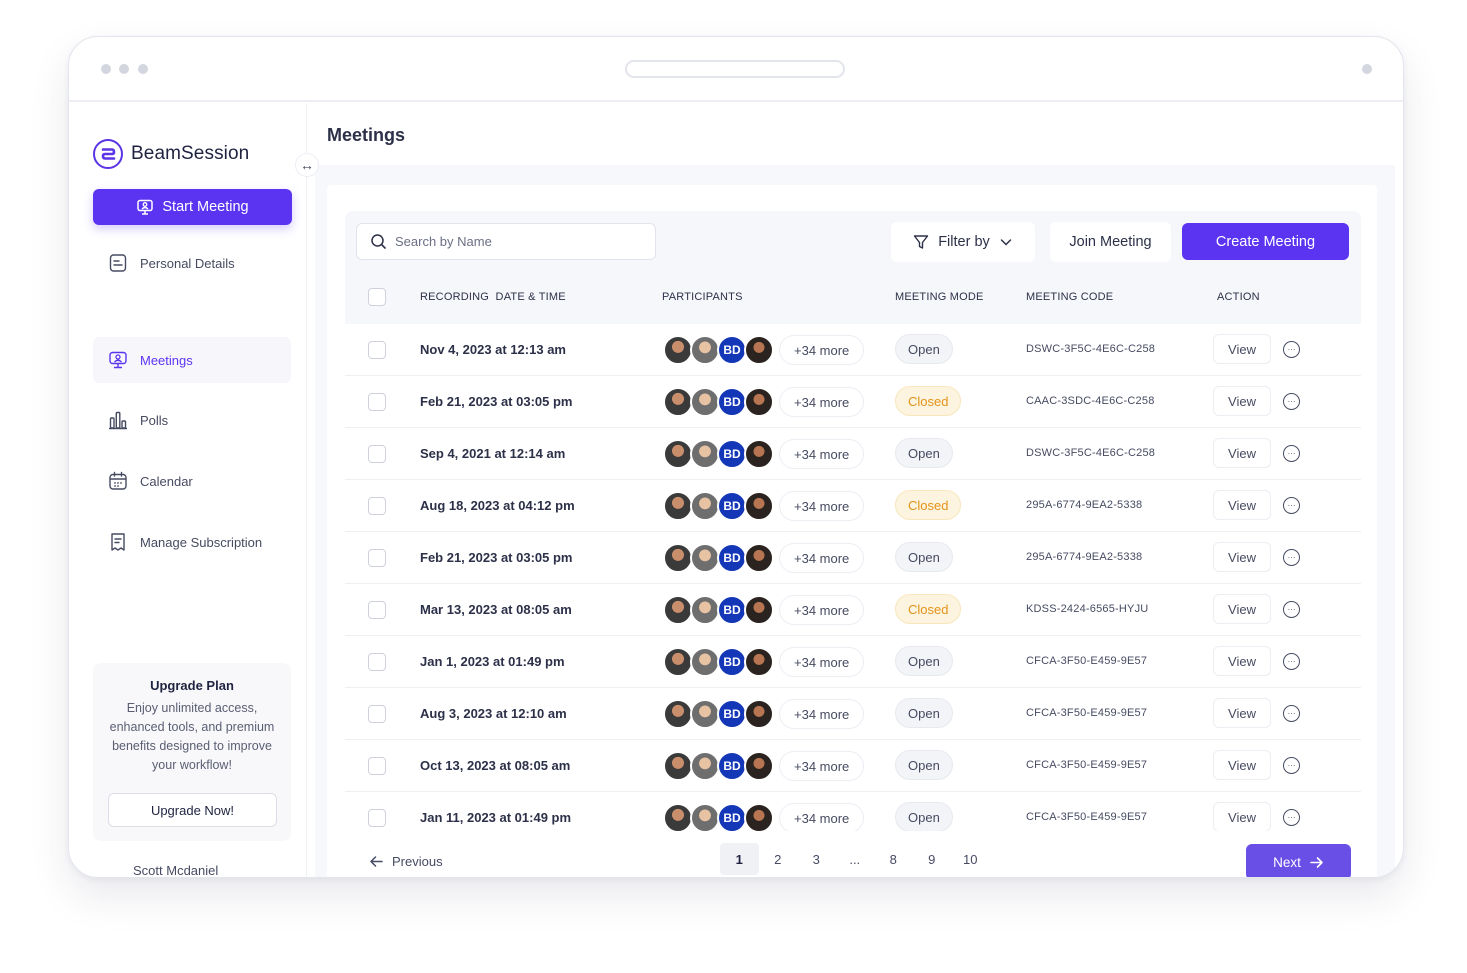 The height and width of the screenshot is (973, 1467). What do you see at coordinates (963, 242) in the screenshot?
I see `filter-by-button: Filter by` at bounding box center [963, 242].